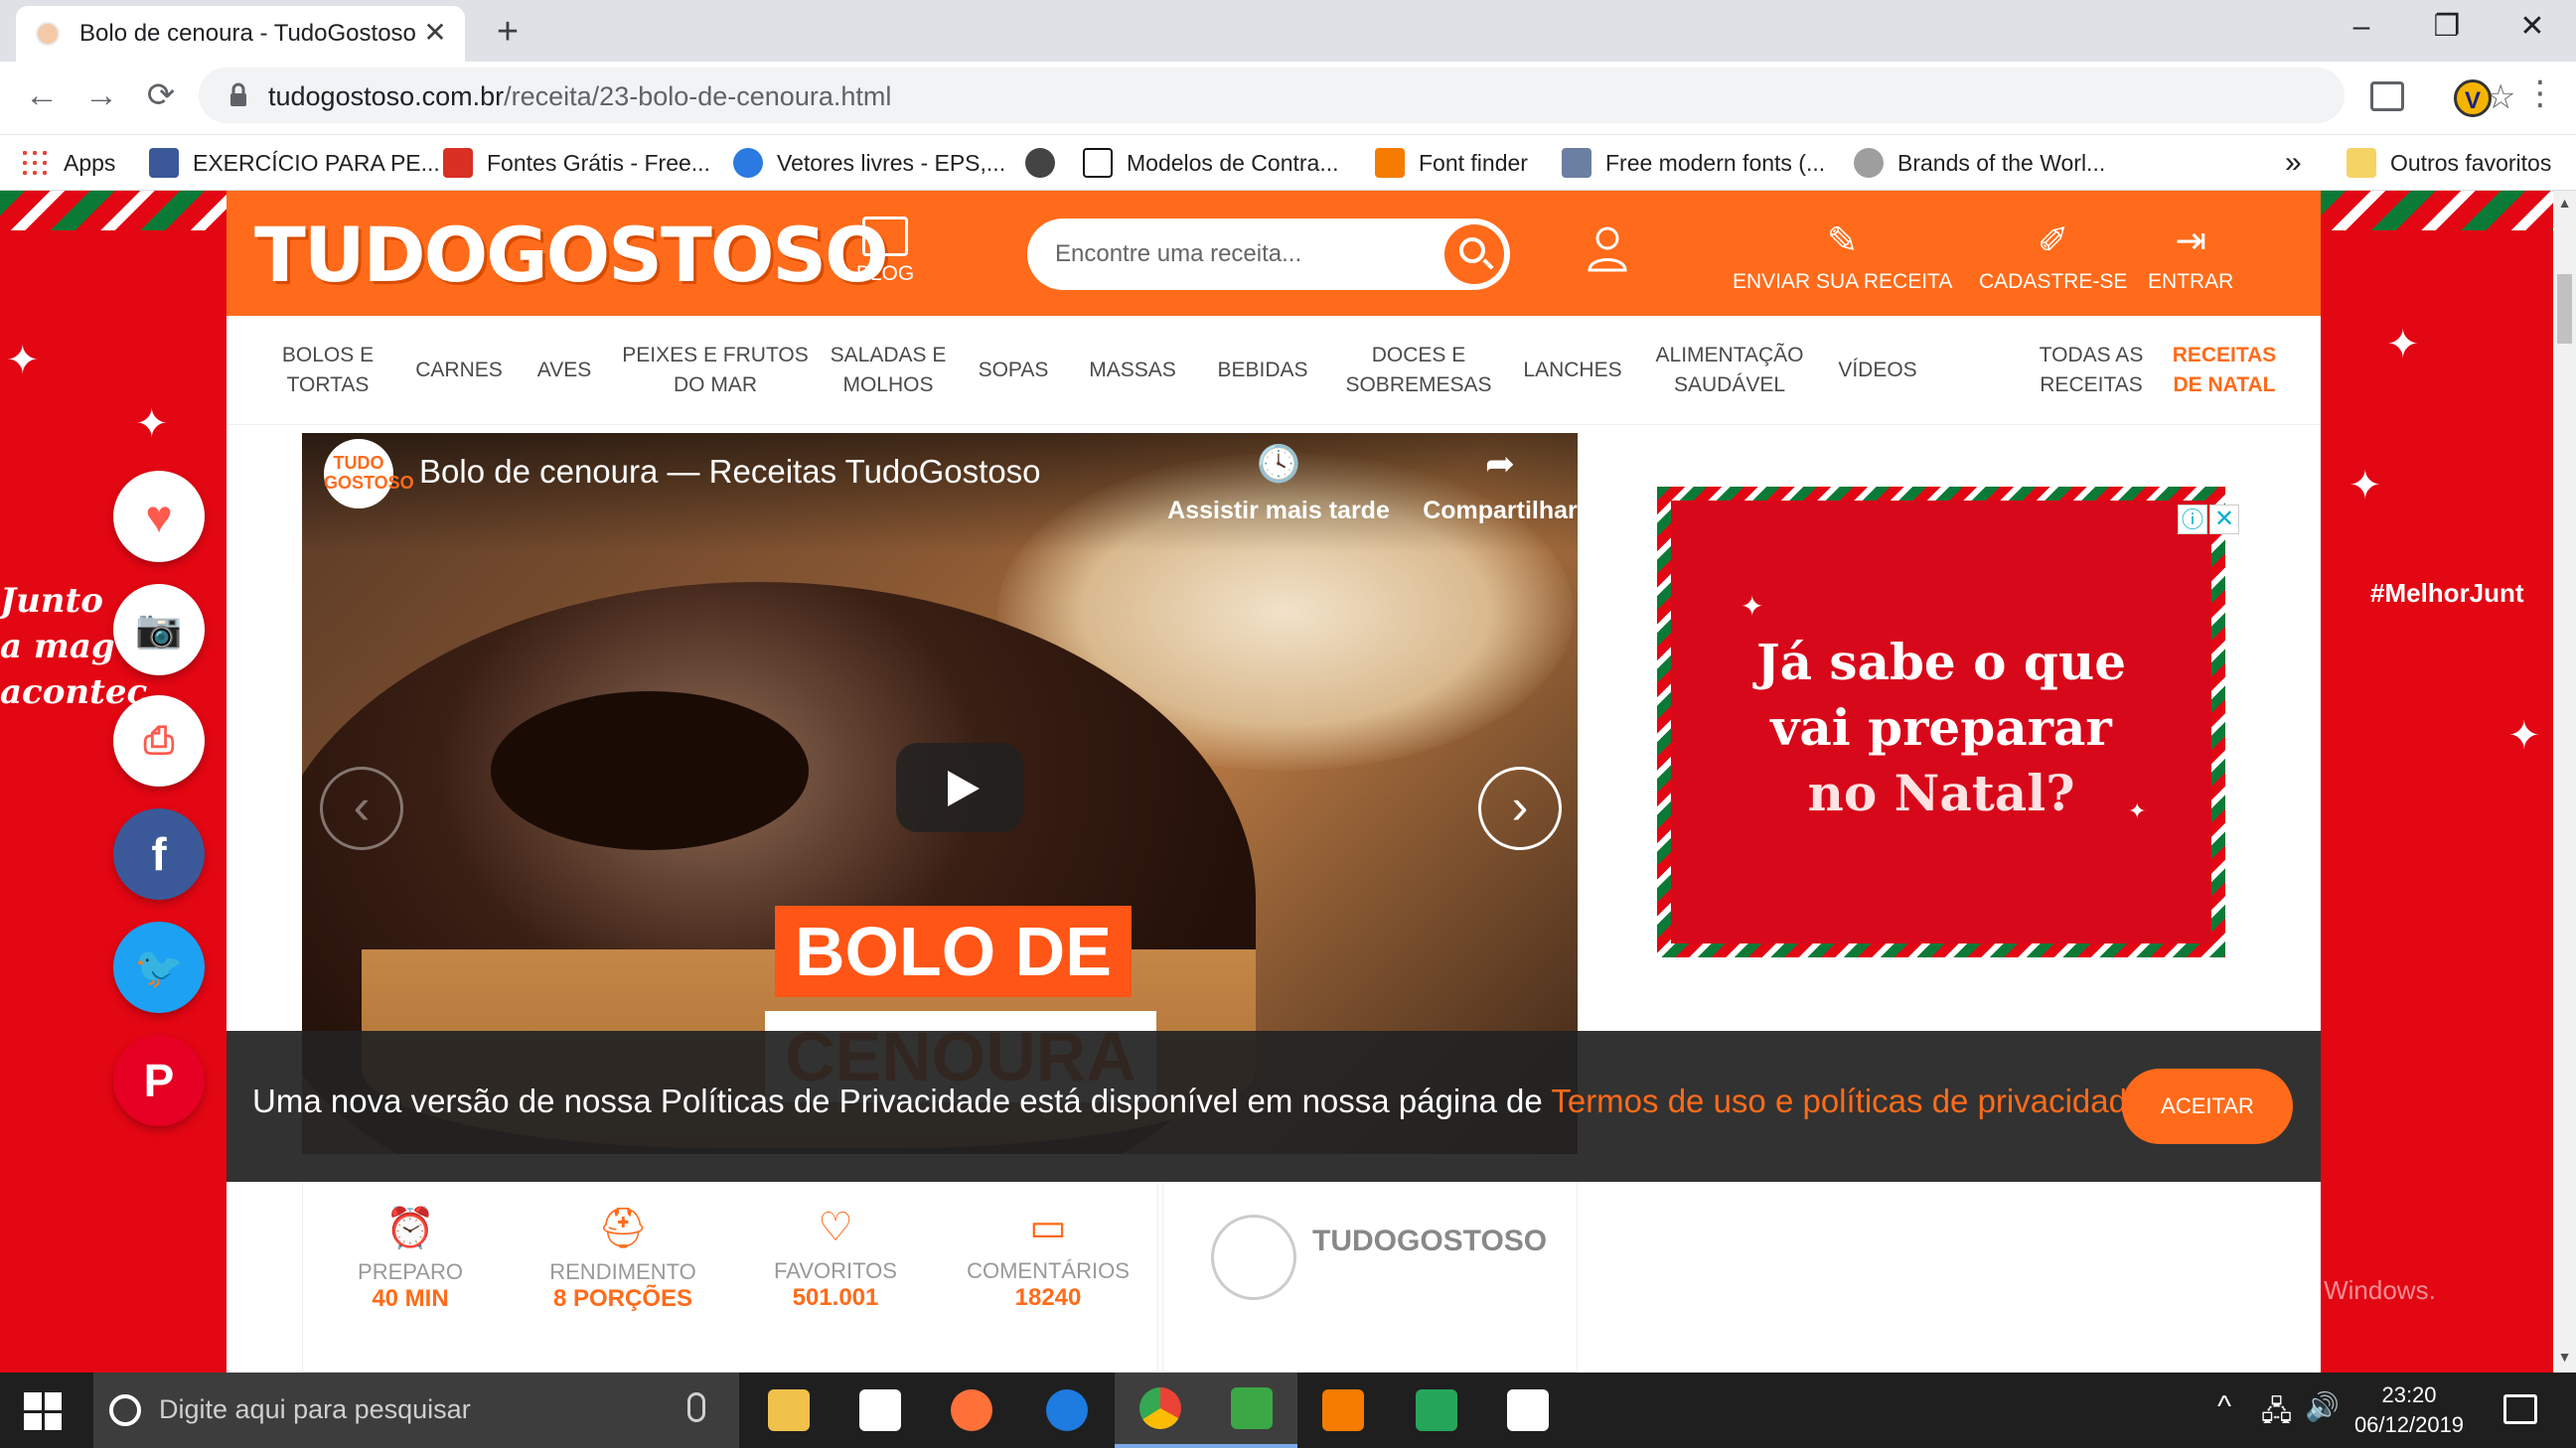 The width and height of the screenshot is (2576, 1448). Describe the element at coordinates (507, 33) in the screenshot. I see `new-tab-button: +` at that location.